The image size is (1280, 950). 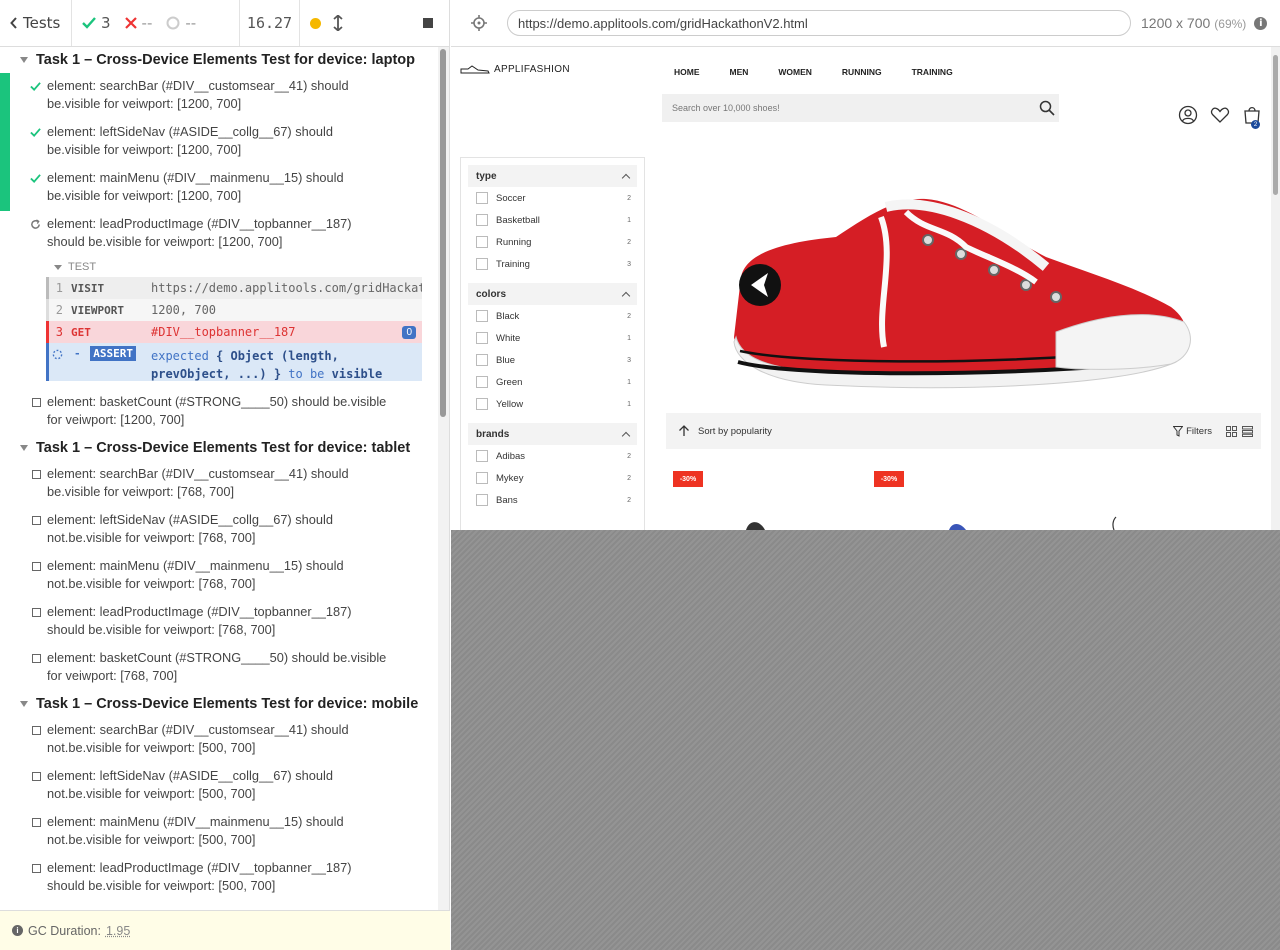 What do you see at coordinates (475, 68) in the screenshot?
I see `shoe-logo-icon` at bounding box center [475, 68].